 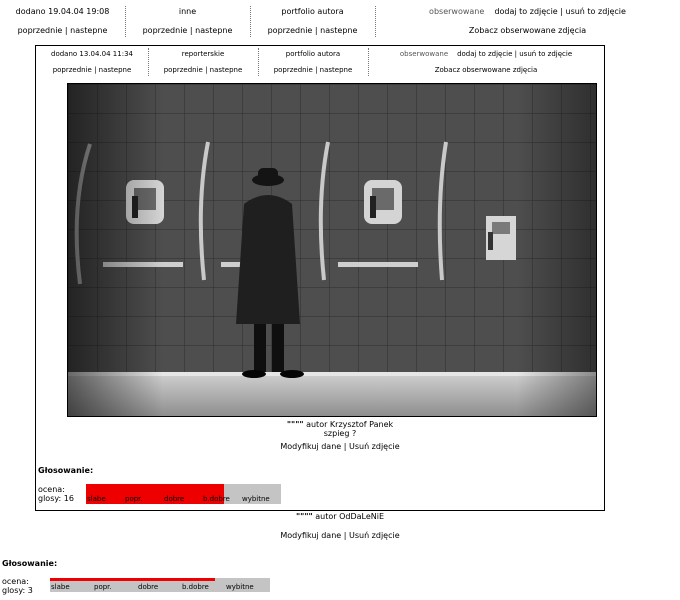 I want to click on outer-modify-link: Modyfikuj dane, so click(x=310, y=535).